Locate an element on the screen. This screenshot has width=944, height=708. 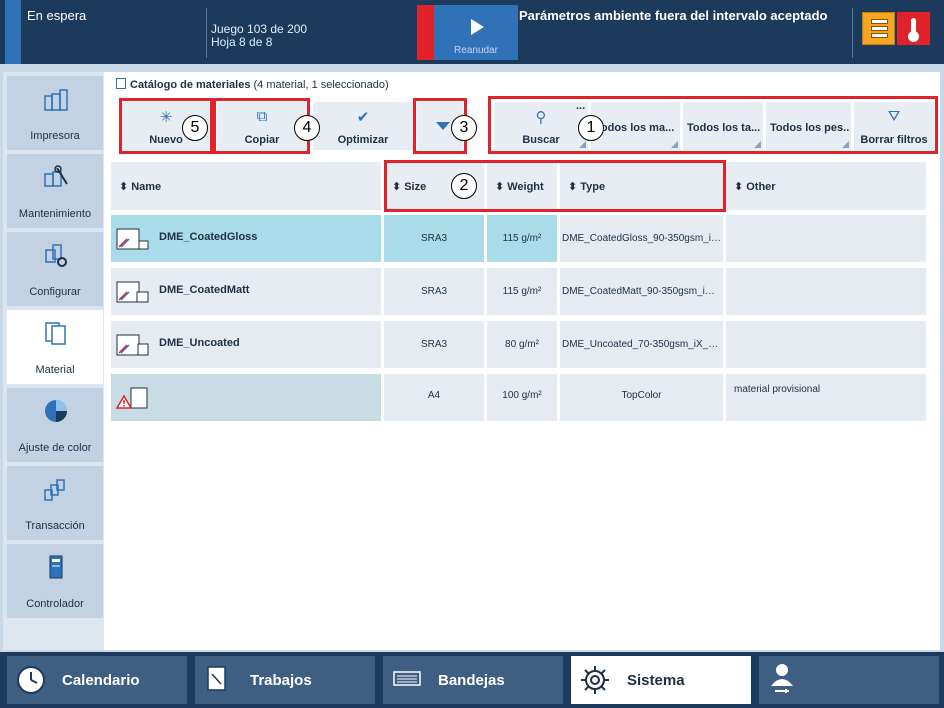
optimize-label: Optimizar is located at coordinates (363, 140).